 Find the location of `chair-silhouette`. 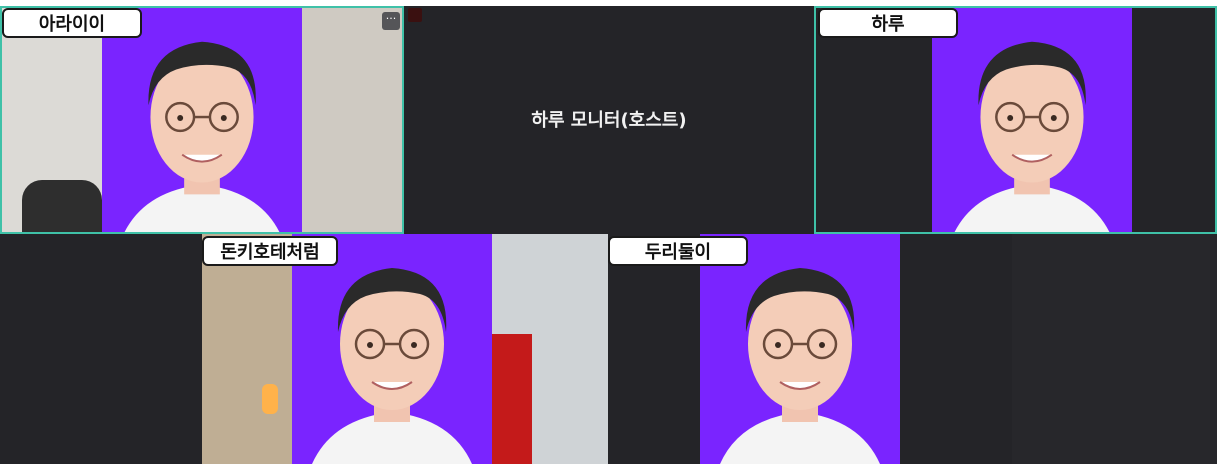

chair-silhouette is located at coordinates (62, 206).